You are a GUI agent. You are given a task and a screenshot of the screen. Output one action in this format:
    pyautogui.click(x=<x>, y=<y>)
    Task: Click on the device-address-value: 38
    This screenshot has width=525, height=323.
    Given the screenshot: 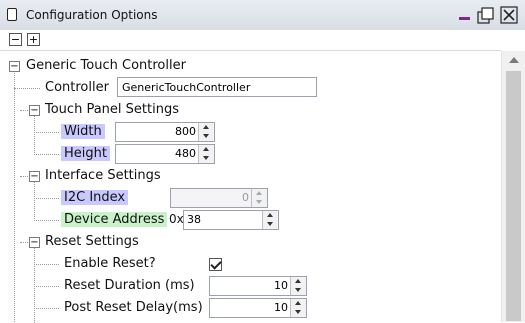 What is the action you would take?
    pyautogui.click(x=194, y=220)
    